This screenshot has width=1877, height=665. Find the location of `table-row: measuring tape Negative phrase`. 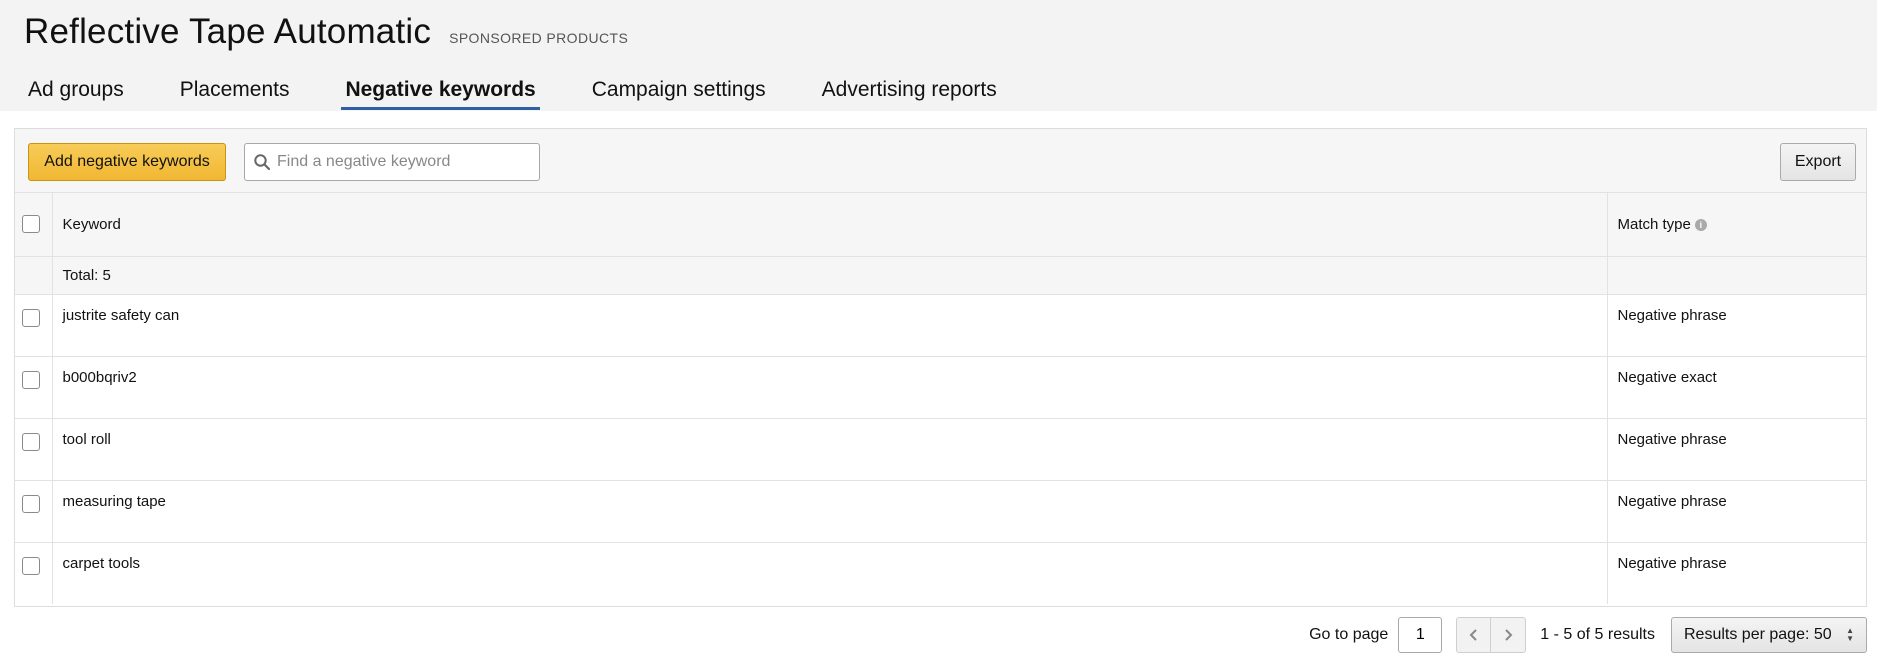

table-row: measuring tape Negative phrase is located at coordinates (940, 511).